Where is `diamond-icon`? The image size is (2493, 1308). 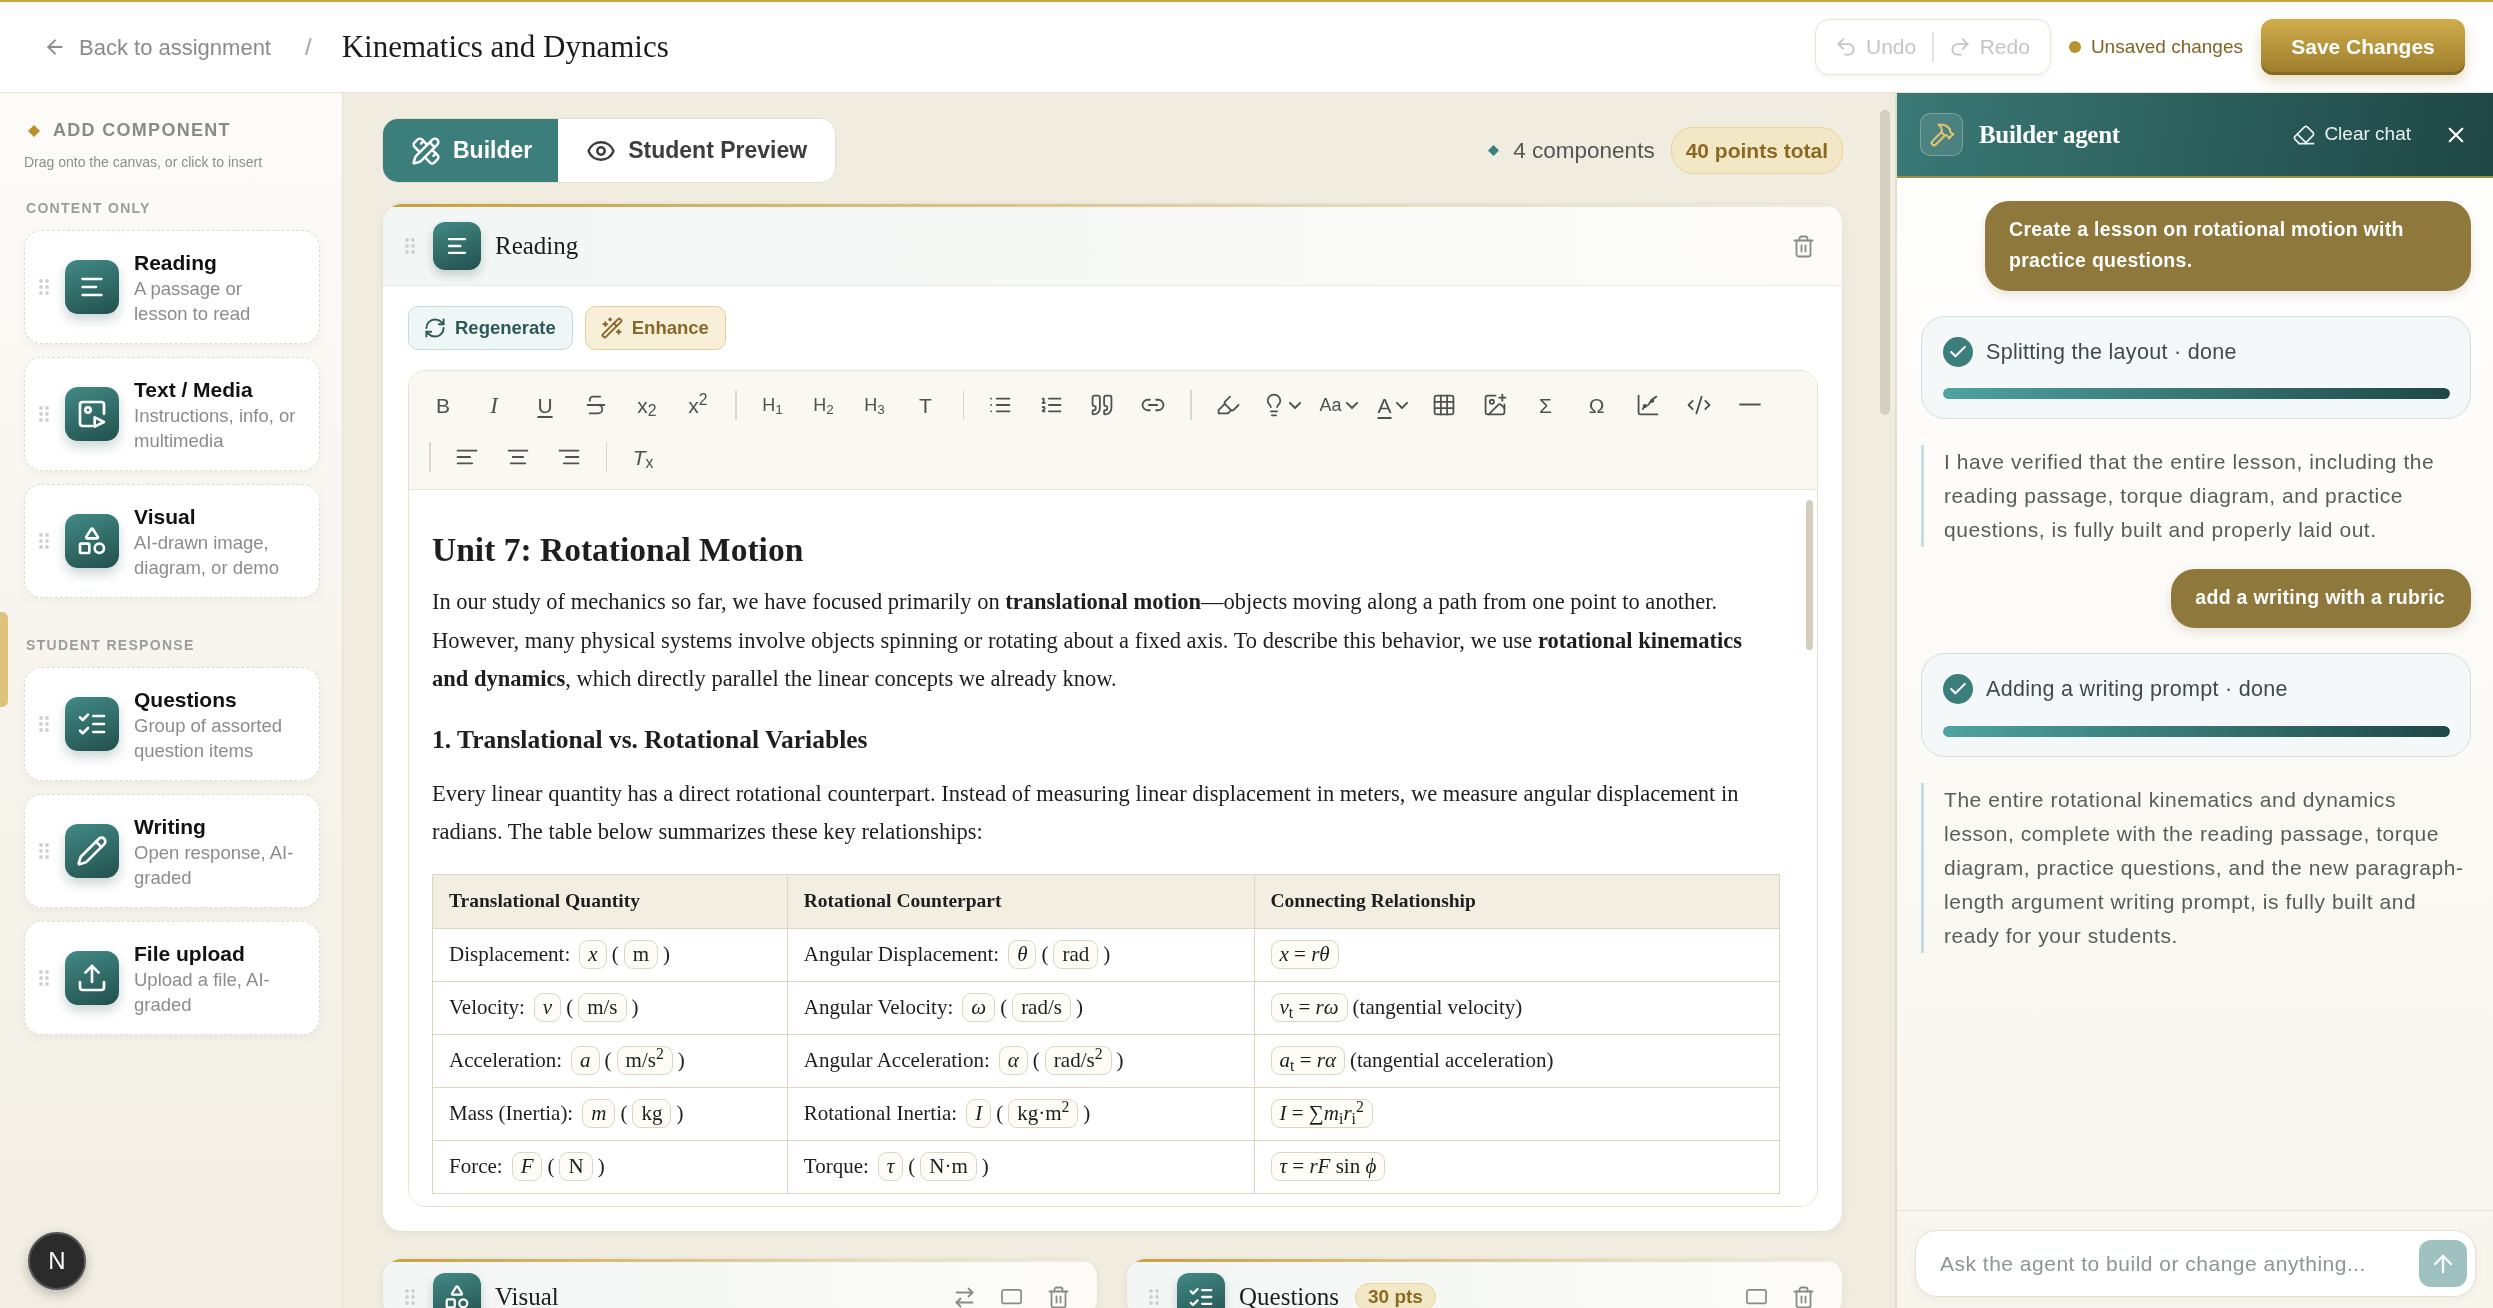
diamond-icon is located at coordinates (1494, 150).